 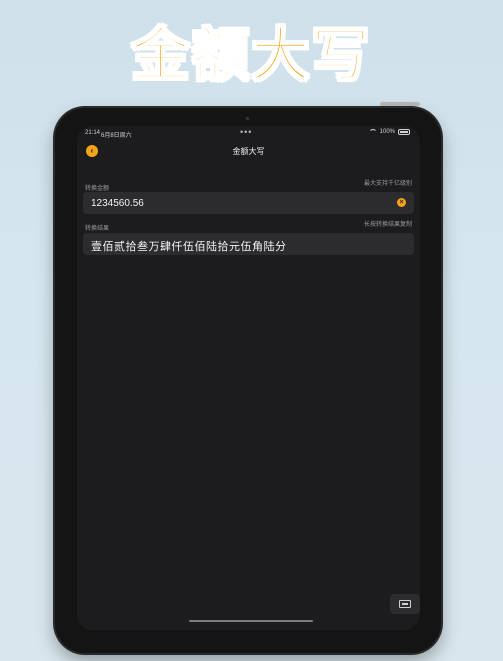 I want to click on status-date: 6月8日周六, so click(x=116, y=136).